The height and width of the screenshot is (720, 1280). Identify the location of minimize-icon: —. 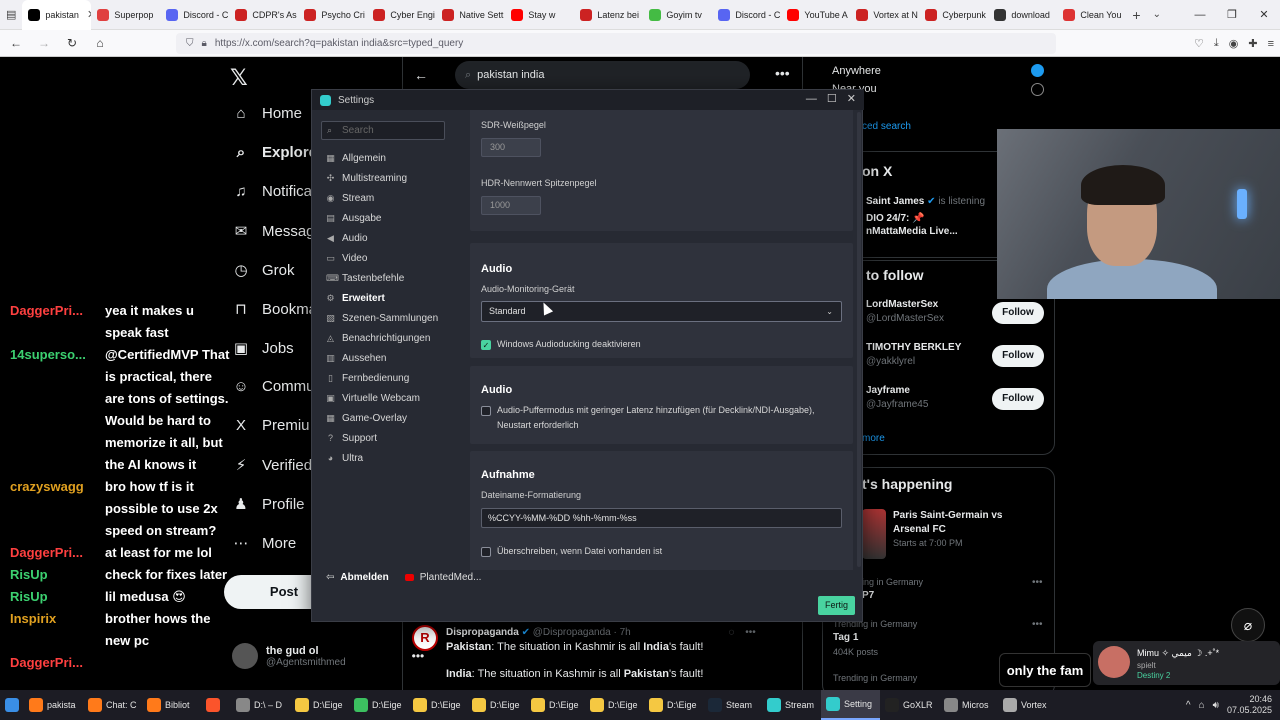
(811, 100).